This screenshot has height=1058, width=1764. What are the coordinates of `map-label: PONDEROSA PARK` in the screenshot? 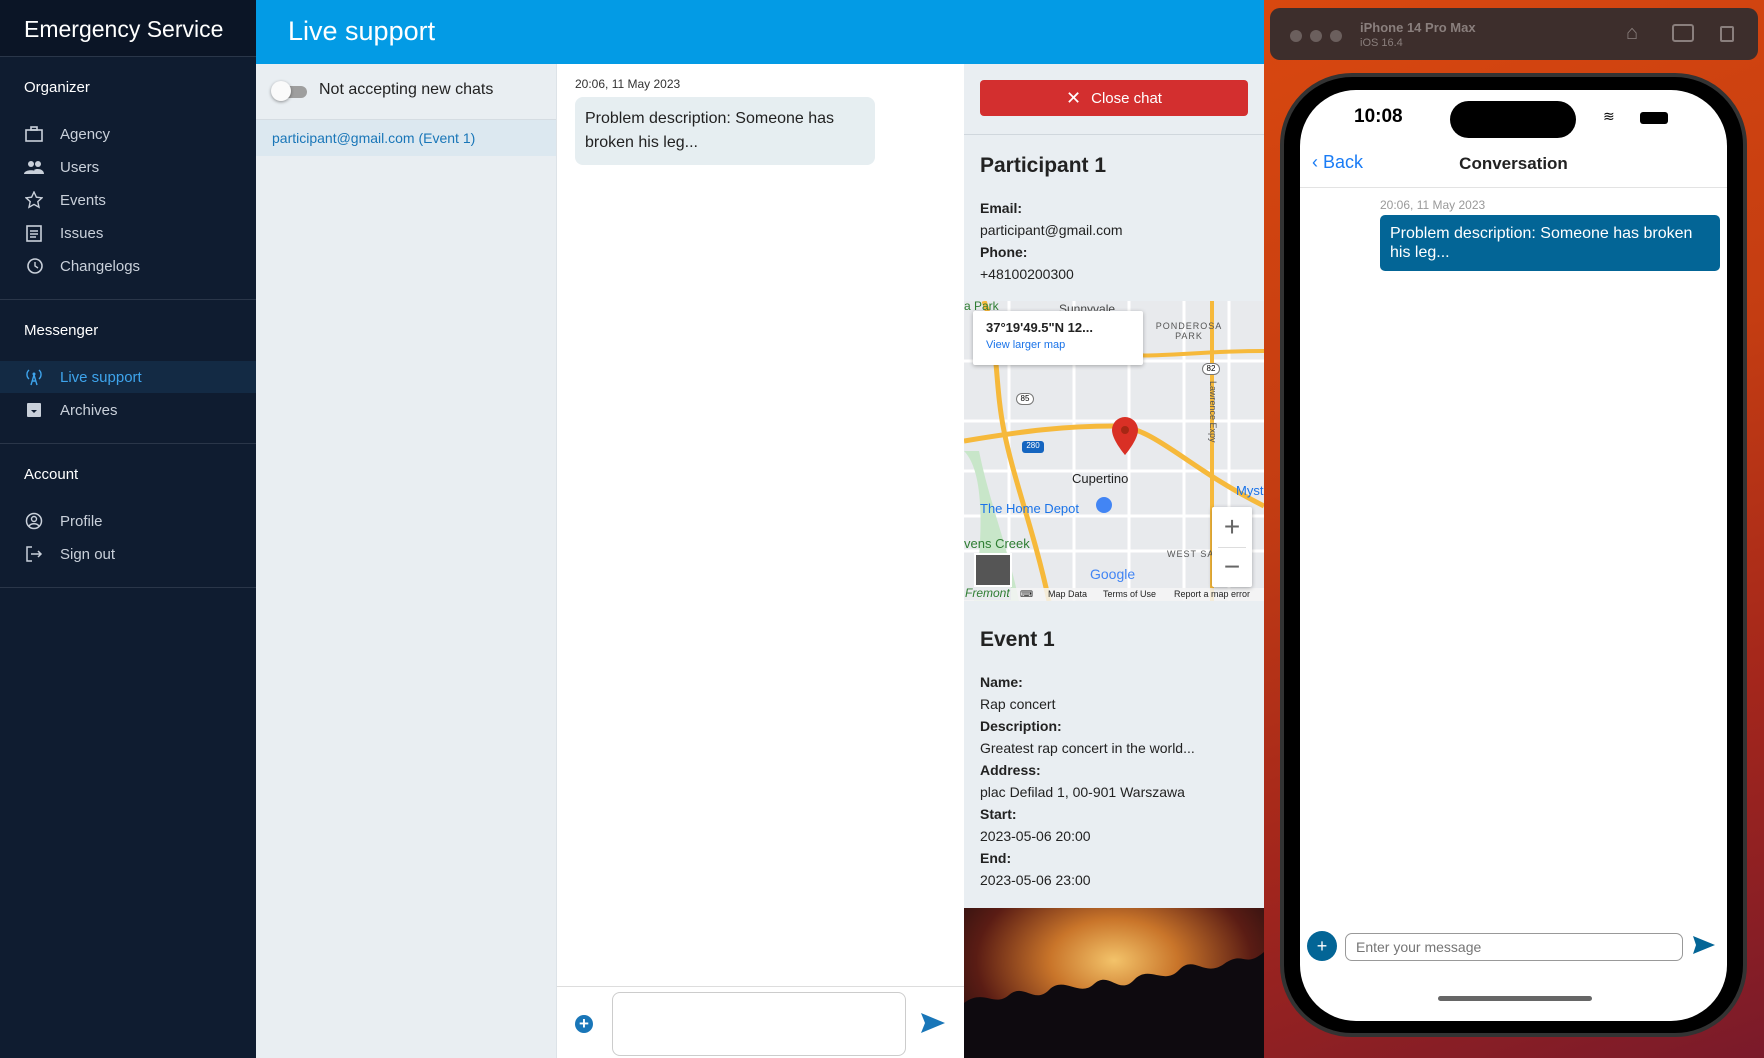 It's located at (1189, 331).